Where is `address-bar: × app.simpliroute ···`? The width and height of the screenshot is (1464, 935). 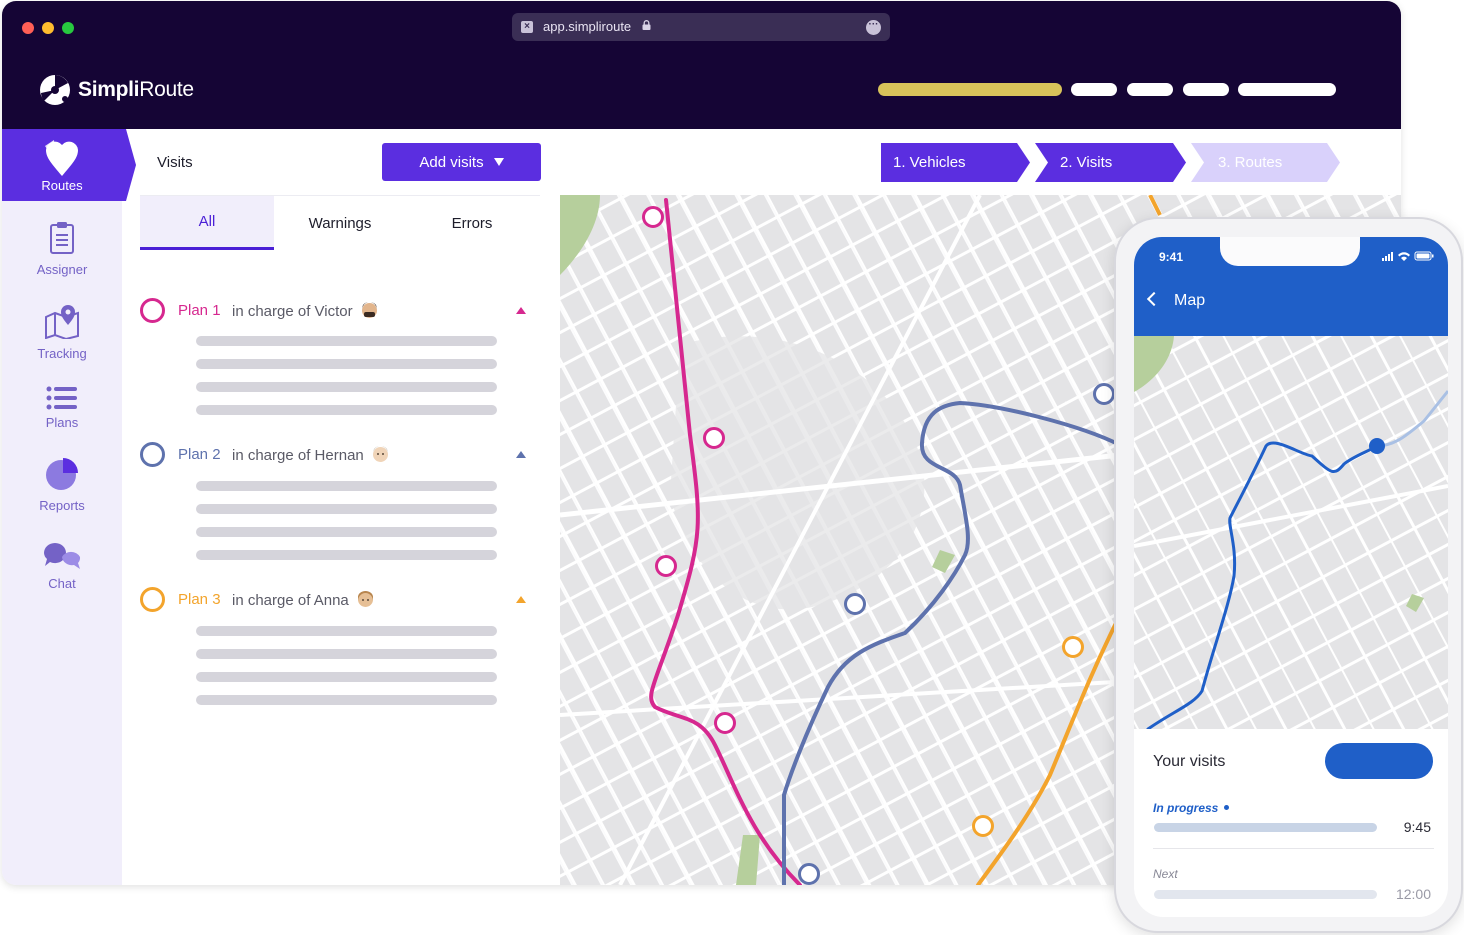 address-bar: × app.simpliroute ··· is located at coordinates (701, 27).